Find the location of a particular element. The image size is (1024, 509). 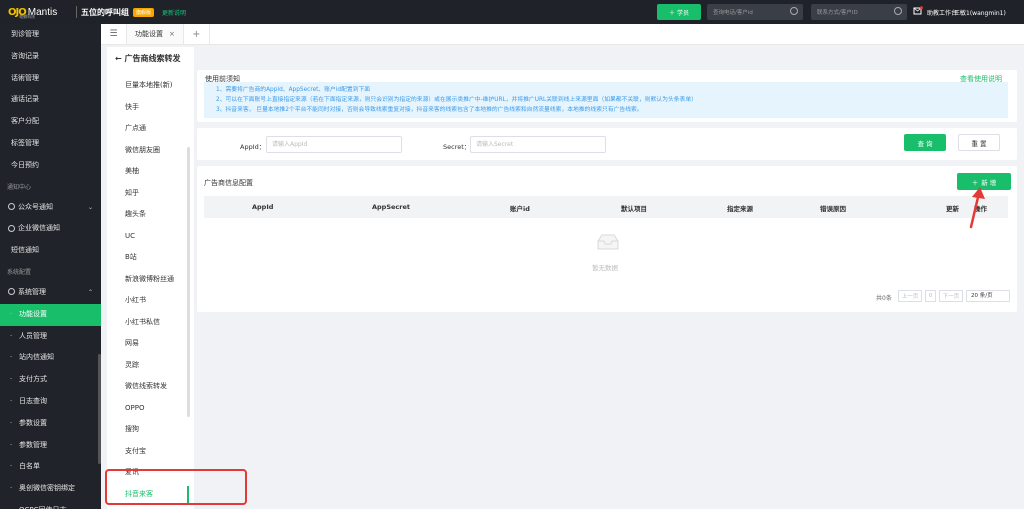

column-header: 默认项目 is located at coordinates (634, 209).